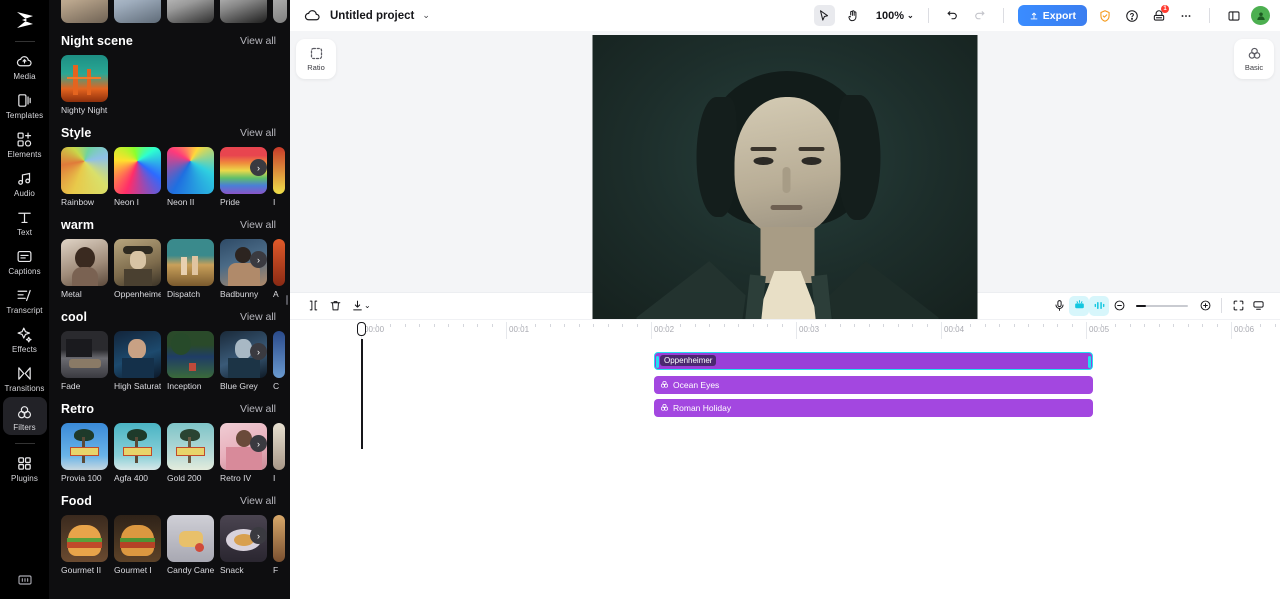 Image resolution: width=1280 pixels, height=599 pixels. I want to click on user-avatar-icon, so click(1260, 15).